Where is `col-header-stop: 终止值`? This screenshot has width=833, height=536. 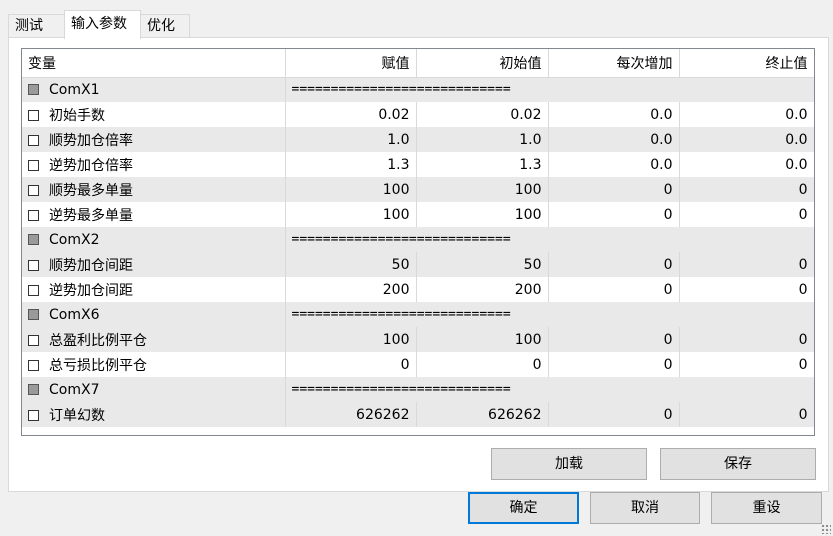 col-header-stop: 终止值 is located at coordinates (746, 63).